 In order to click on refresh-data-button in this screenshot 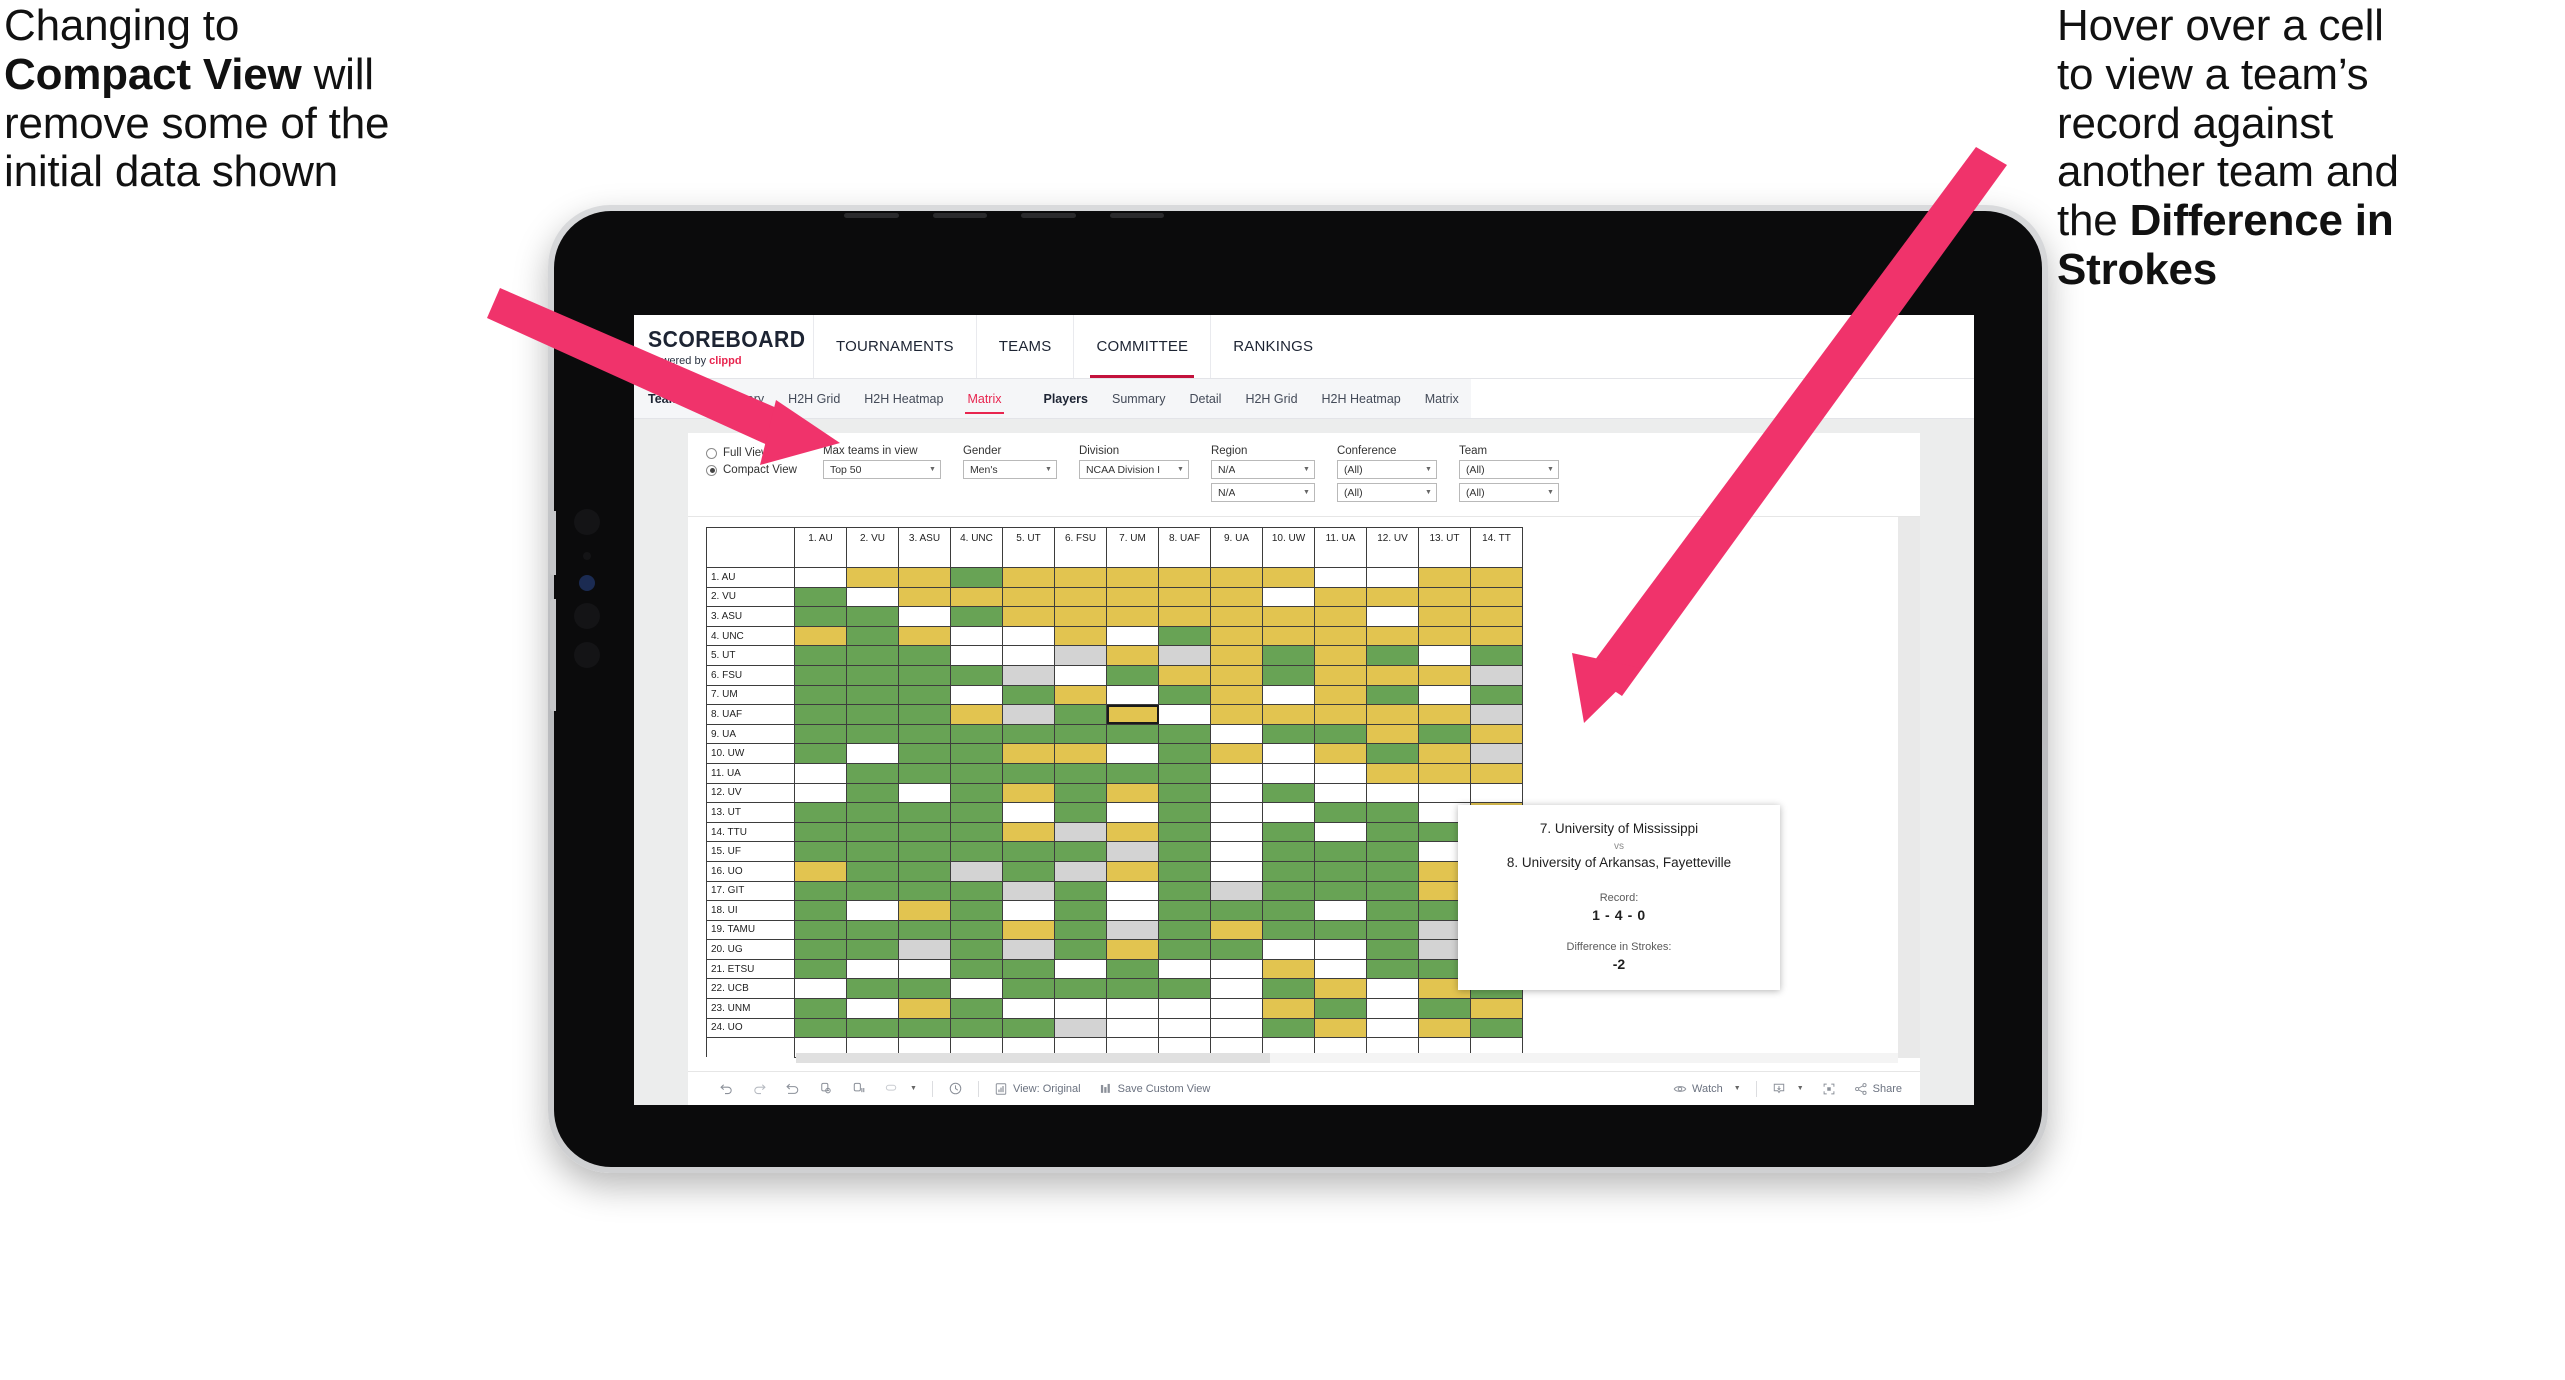, I will do `click(825, 1088)`.